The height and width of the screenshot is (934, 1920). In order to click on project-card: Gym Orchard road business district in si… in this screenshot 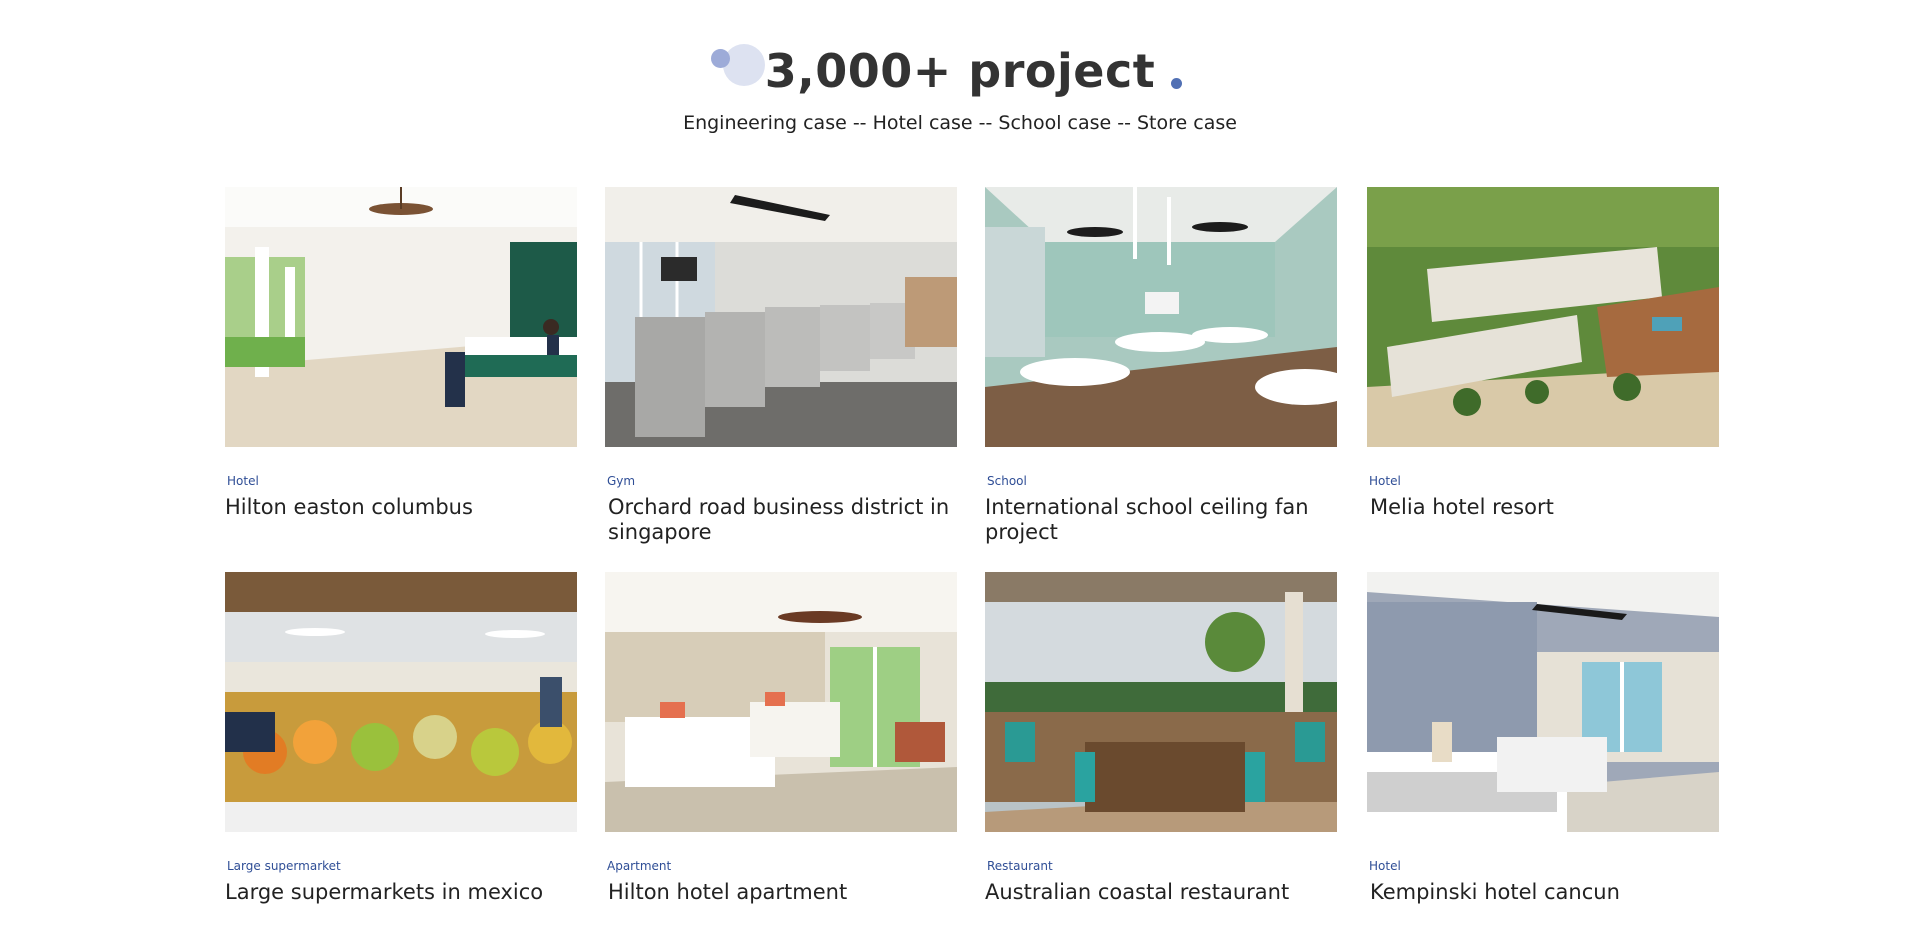, I will do `click(781, 366)`.